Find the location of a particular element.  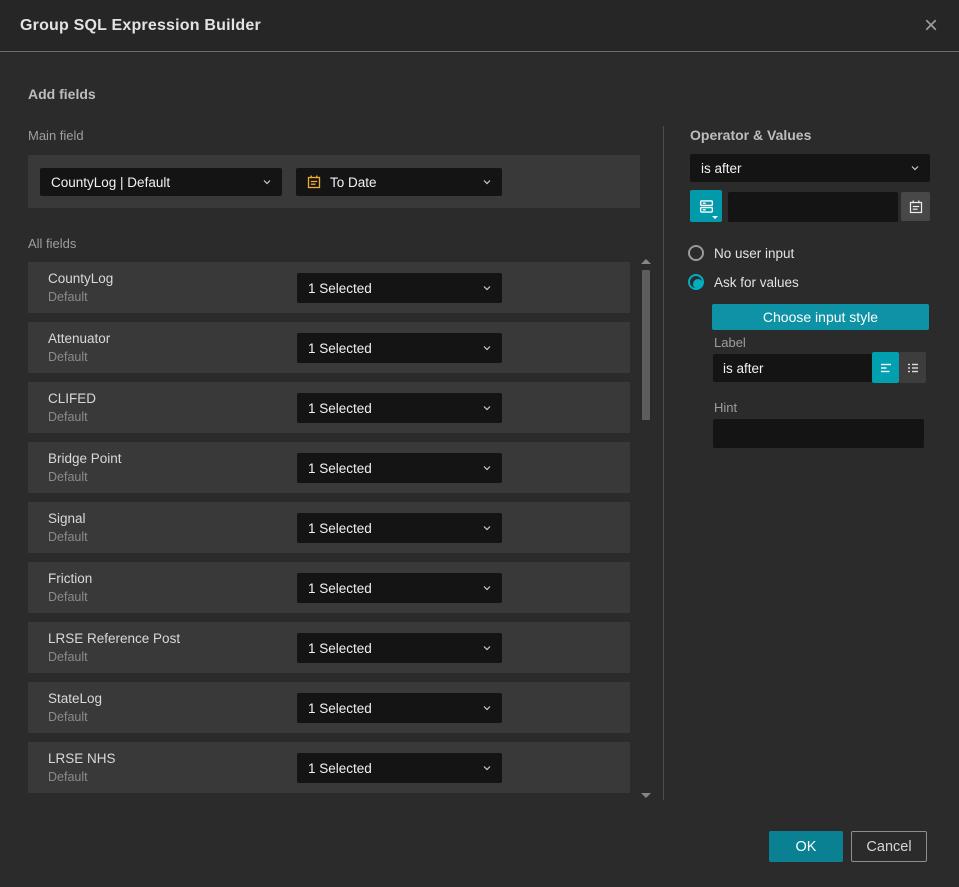

cancel-button: Cancel is located at coordinates (889, 846).